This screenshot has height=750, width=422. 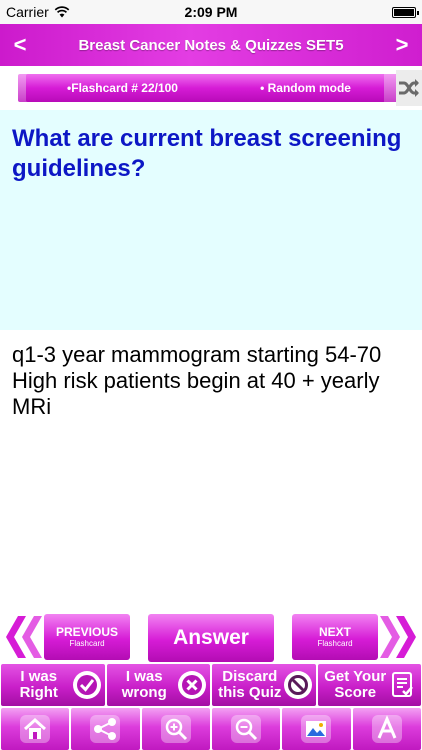 What do you see at coordinates (403, 685) in the screenshot?
I see `score-icon` at bounding box center [403, 685].